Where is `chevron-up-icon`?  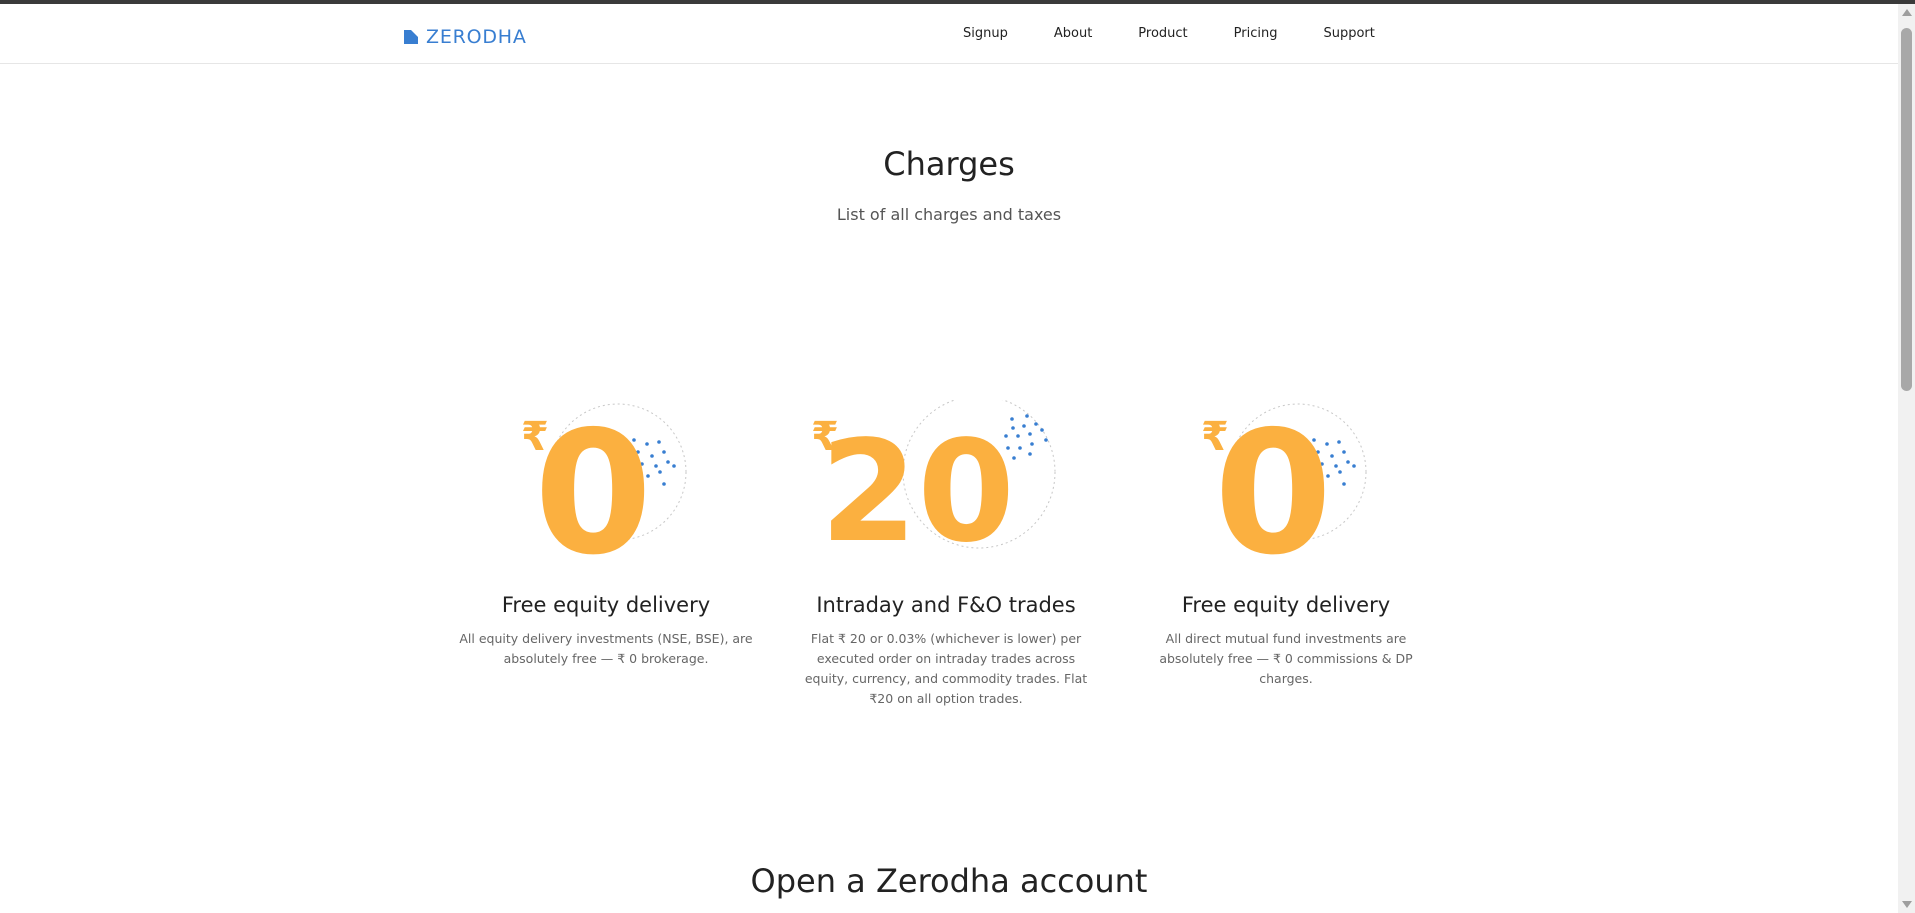
chevron-up-icon is located at coordinates (1907, 12).